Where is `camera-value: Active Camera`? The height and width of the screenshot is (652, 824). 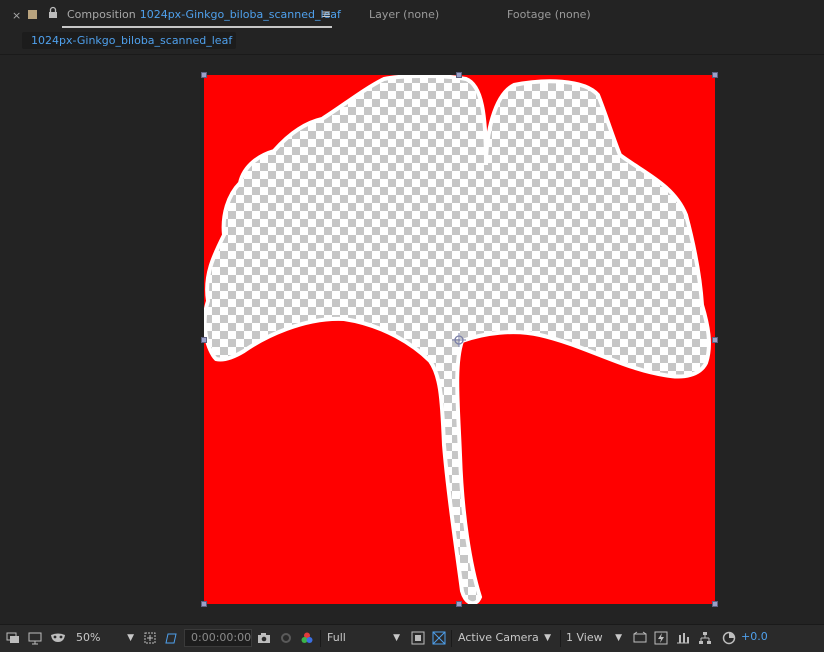 camera-value: Active Camera is located at coordinates (498, 637).